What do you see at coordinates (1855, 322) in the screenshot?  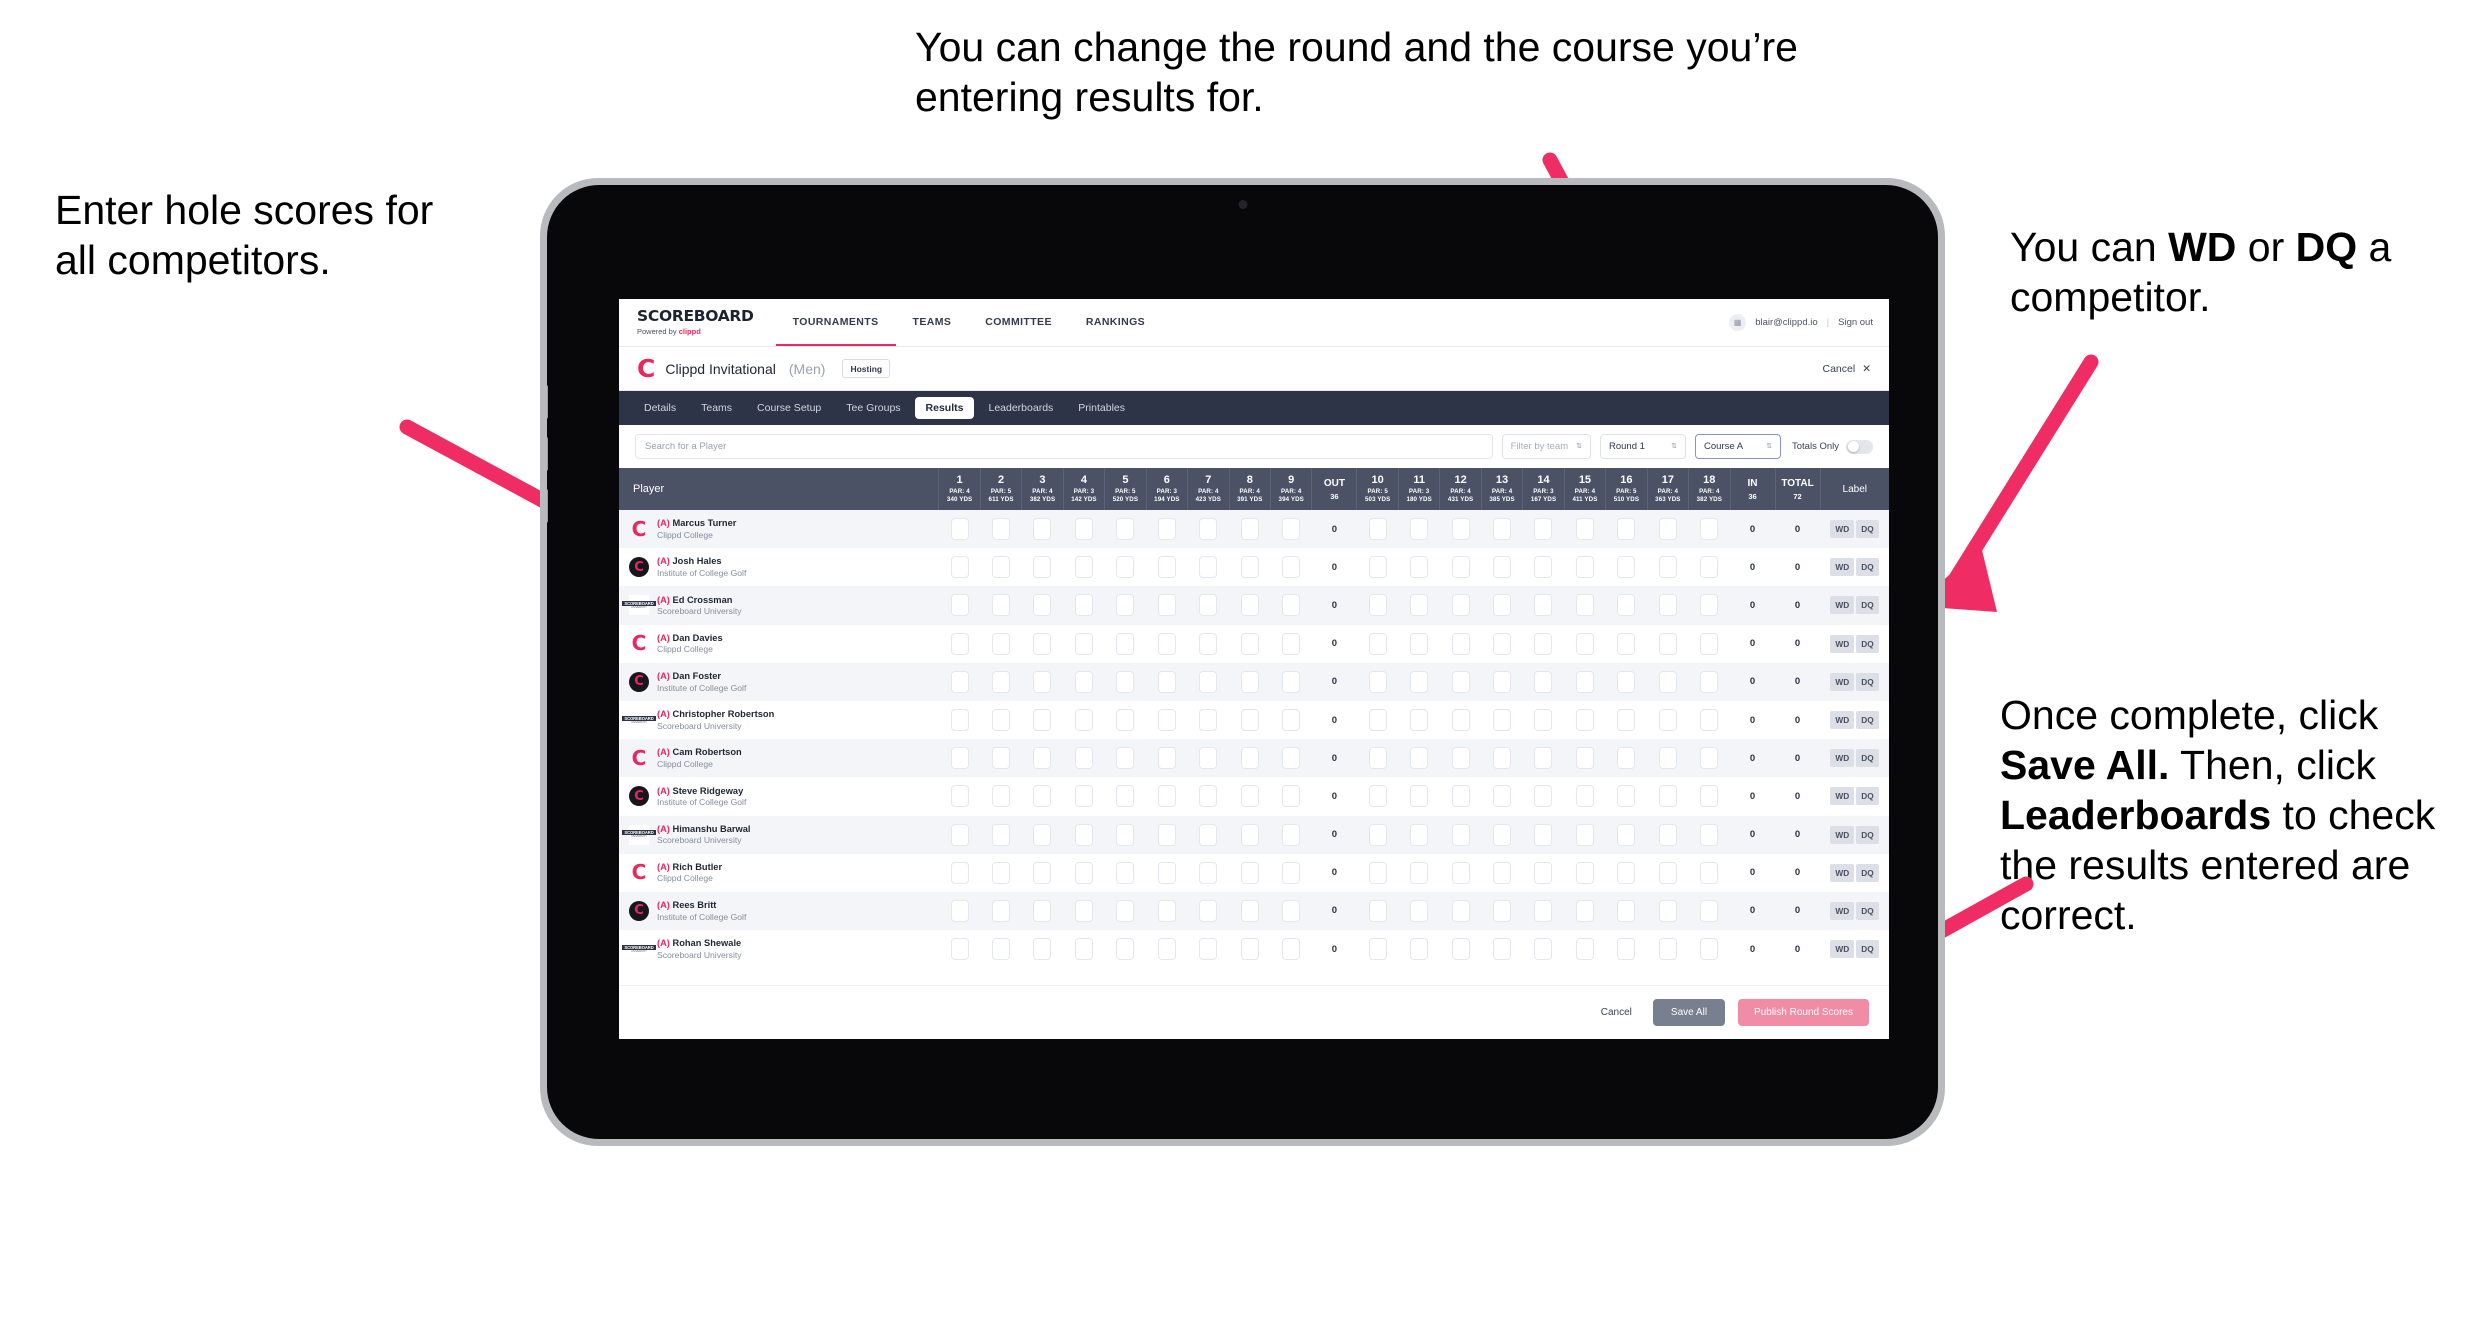 I see `sign-out-link: Sign out` at bounding box center [1855, 322].